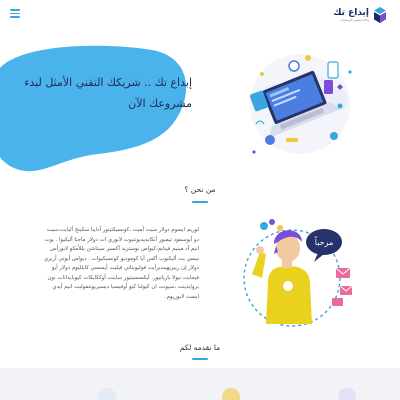 Image resolution: width=400 pixels, height=400 pixels. What do you see at coordinates (298, 273) in the screenshot?
I see `person-illustration: مرحباً` at bounding box center [298, 273].